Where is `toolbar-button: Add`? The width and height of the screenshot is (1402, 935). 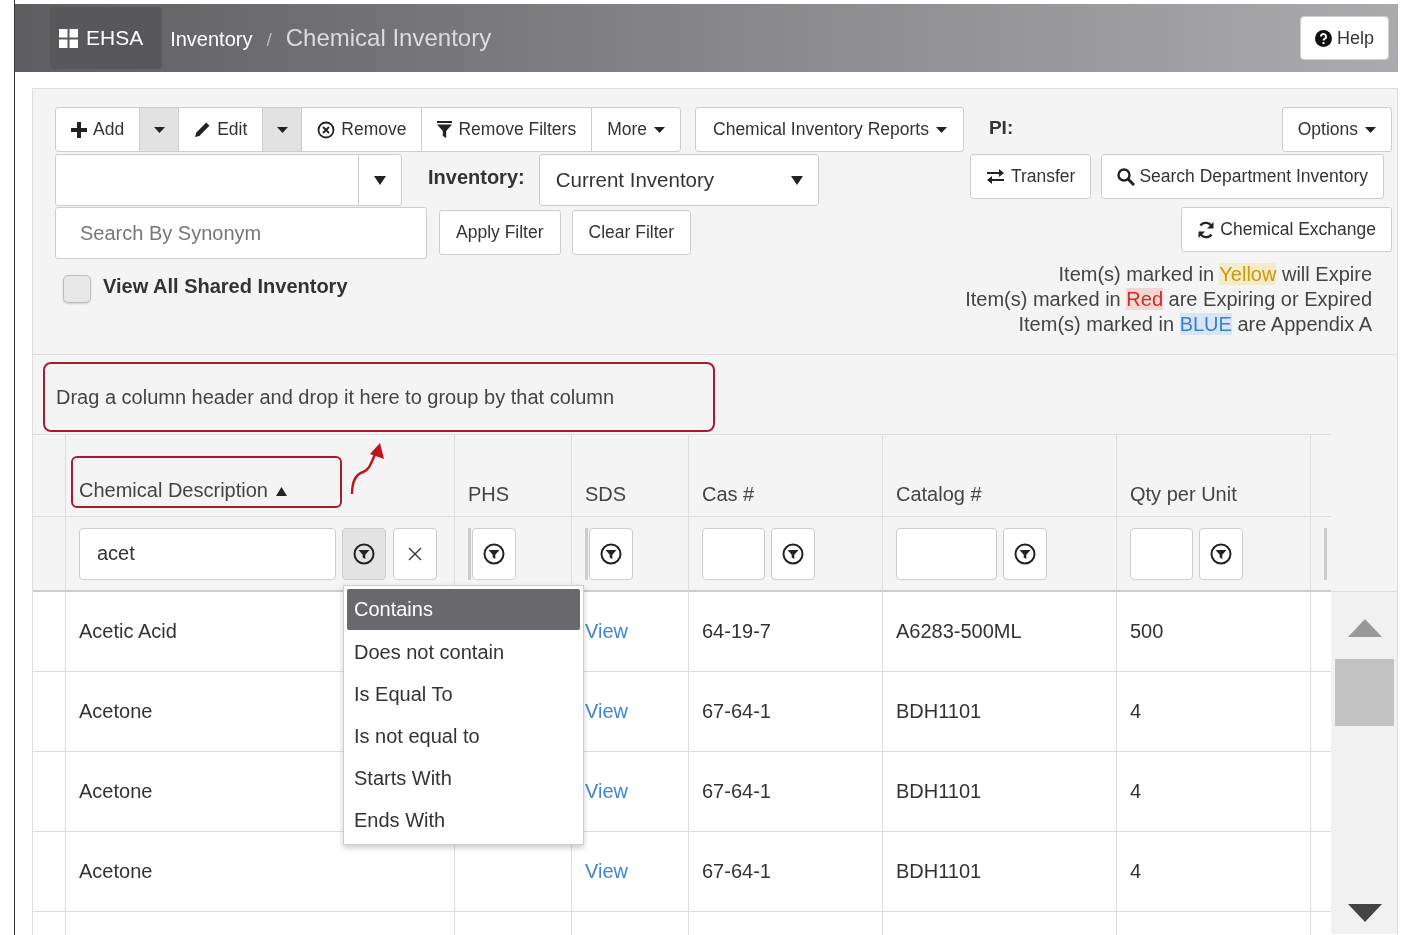 toolbar-button: Add is located at coordinates (98, 129).